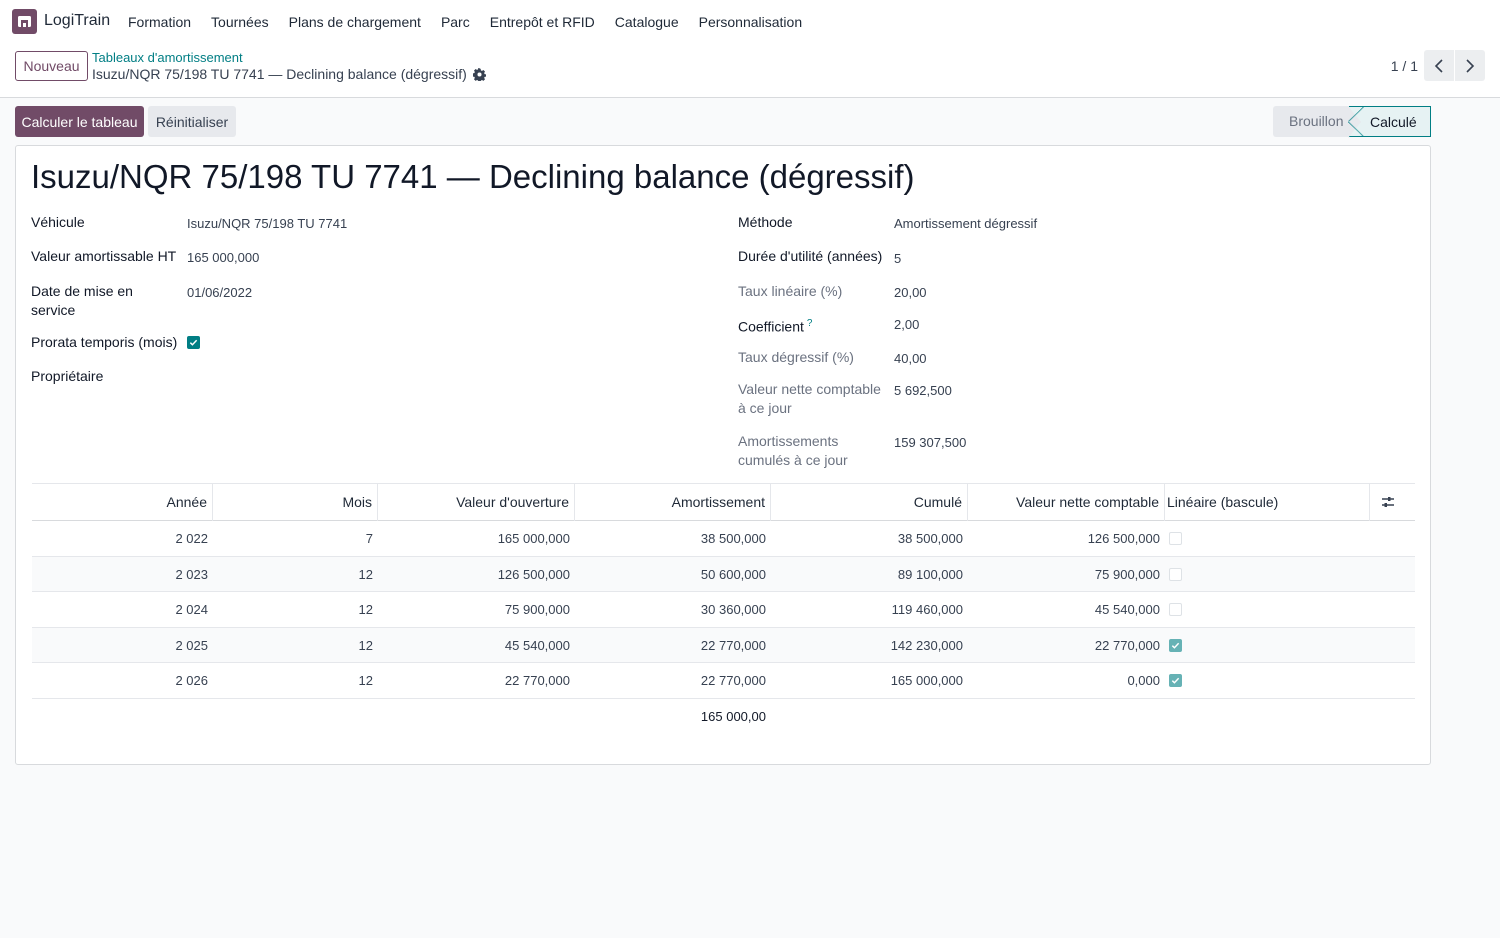 The height and width of the screenshot is (938, 1500). Describe the element at coordinates (790, 291) in the screenshot. I see `linear-rate-label: Taux linéaire (%)` at that location.